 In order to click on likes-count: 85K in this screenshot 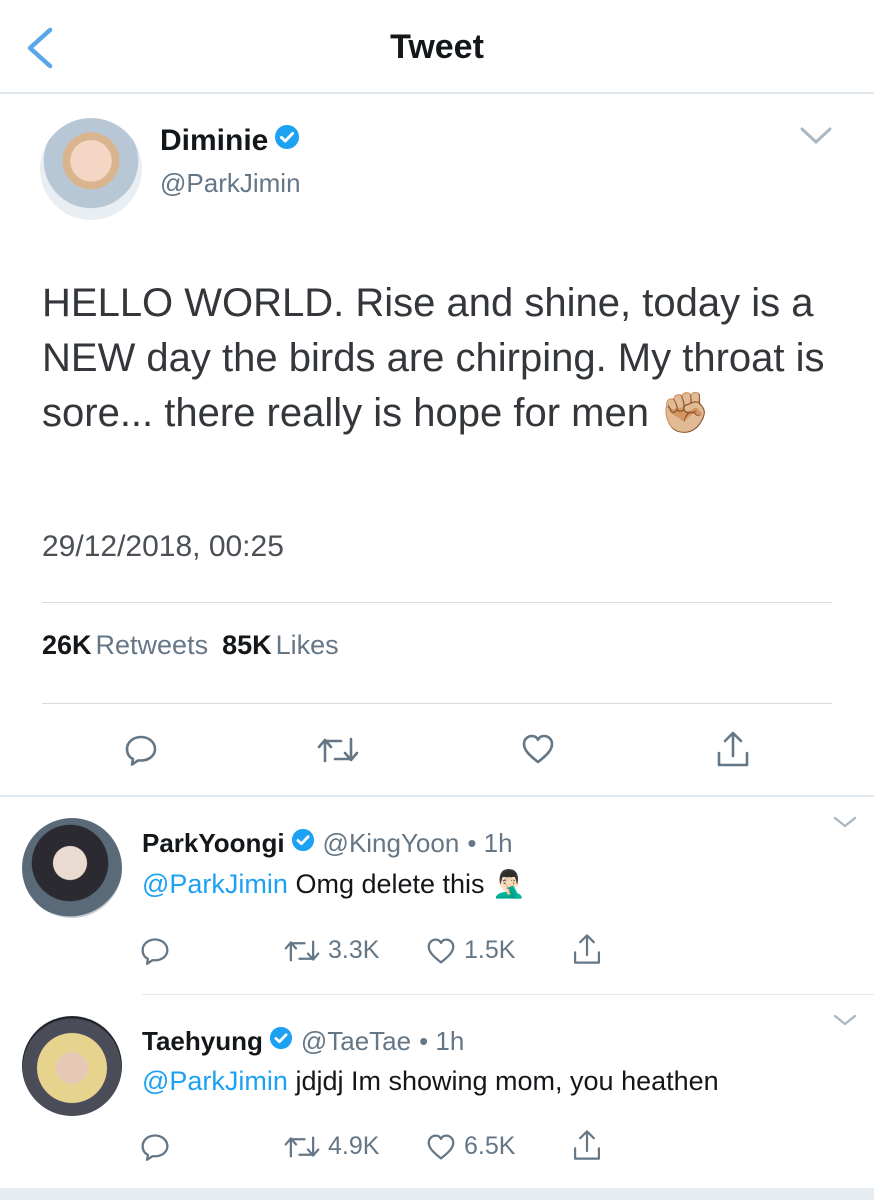, I will do `click(247, 645)`.